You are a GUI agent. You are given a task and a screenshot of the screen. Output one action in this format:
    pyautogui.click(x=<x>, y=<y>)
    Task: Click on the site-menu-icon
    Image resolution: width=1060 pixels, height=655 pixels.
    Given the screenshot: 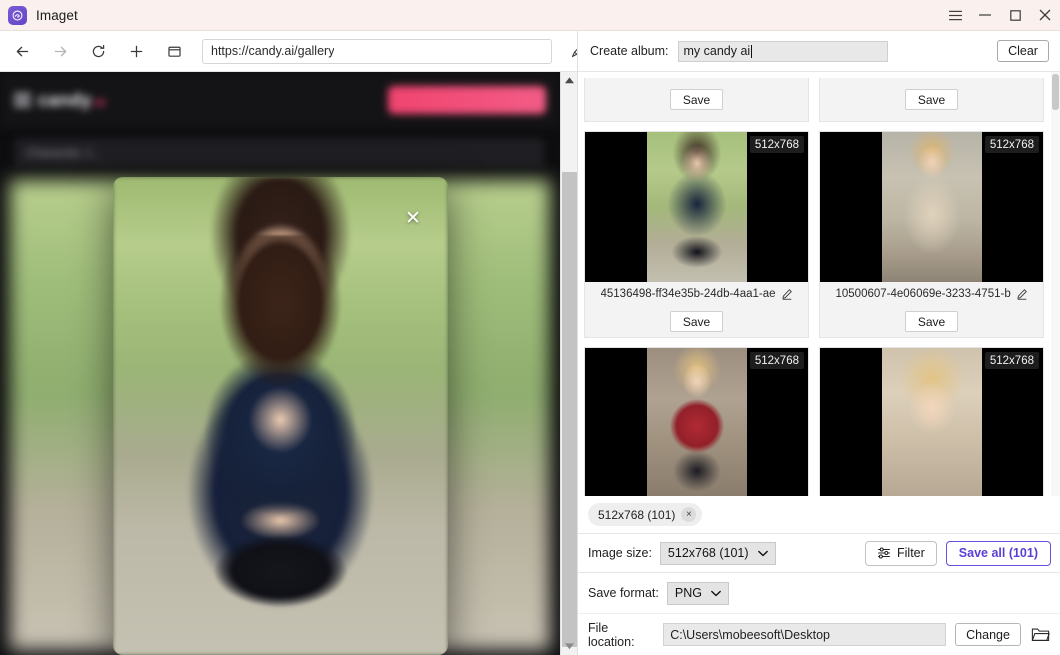 What is the action you would take?
    pyautogui.click(x=22, y=100)
    